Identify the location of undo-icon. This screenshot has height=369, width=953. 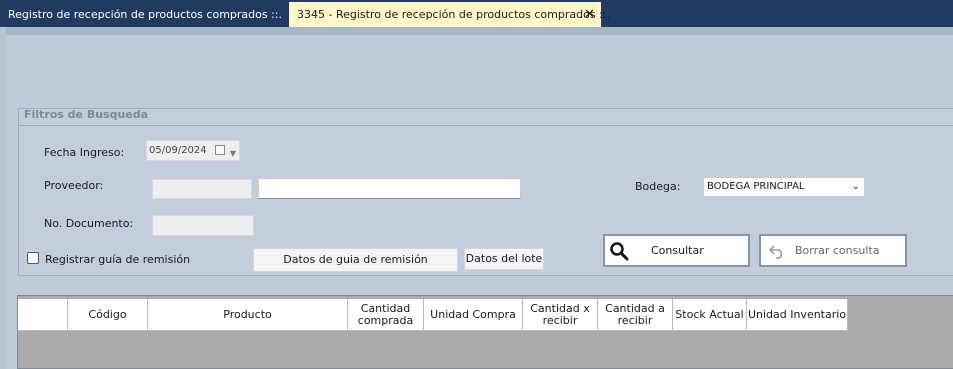
(775, 252).